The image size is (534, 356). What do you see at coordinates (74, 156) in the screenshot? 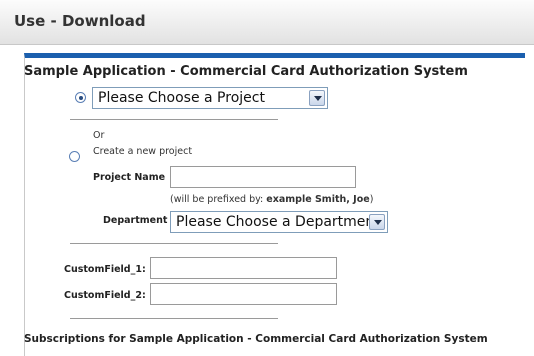
I see `create-project-radio` at bounding box center [74, 156].